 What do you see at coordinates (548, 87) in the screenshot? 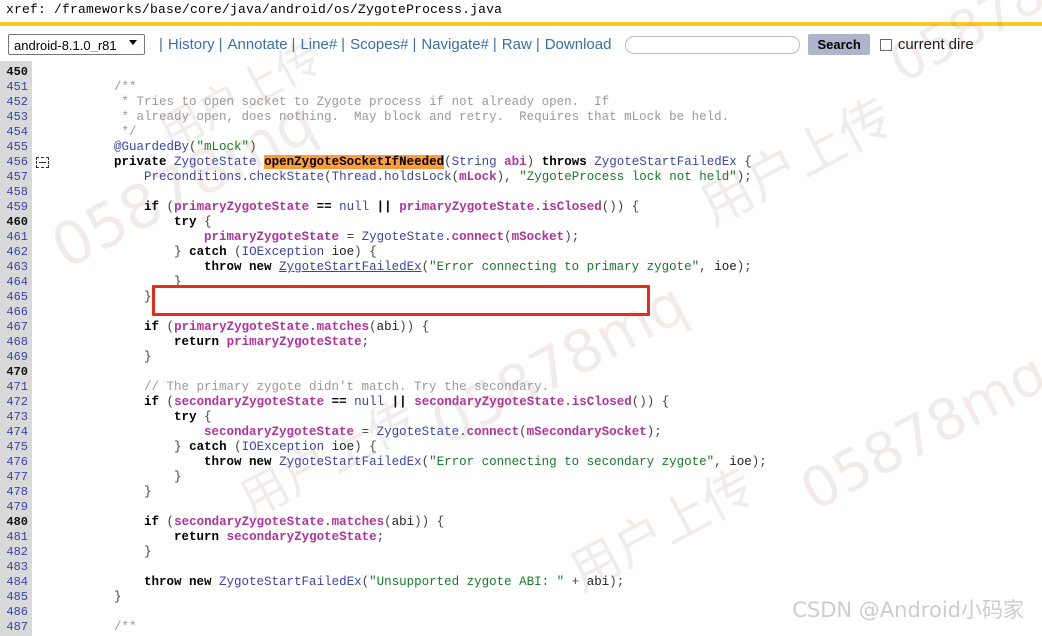
I see `code-line: /**` at bounding box center [548, 87].